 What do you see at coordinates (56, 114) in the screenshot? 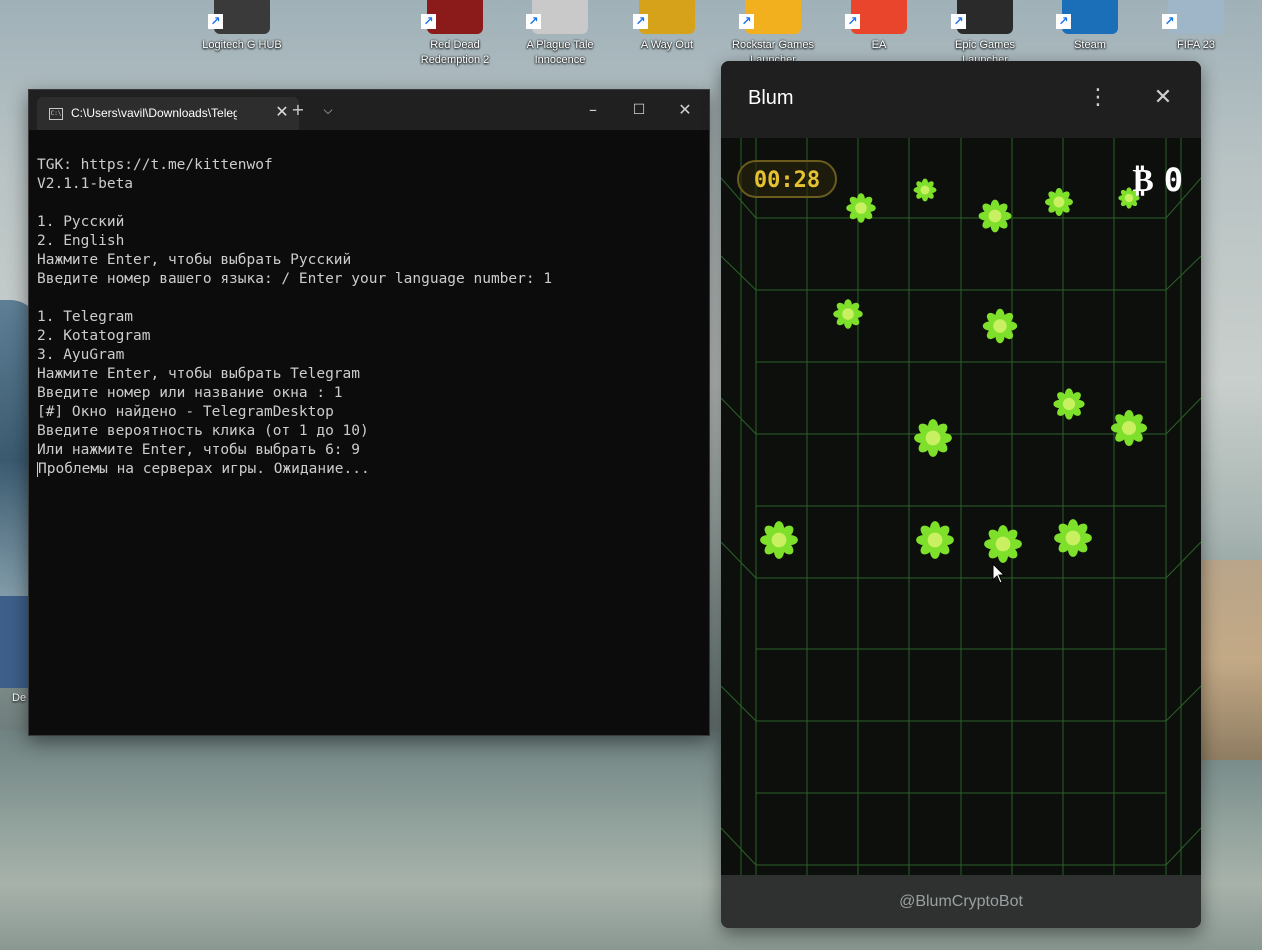
I see `terminal-icon: C:\` at bounding box center [56, 114].